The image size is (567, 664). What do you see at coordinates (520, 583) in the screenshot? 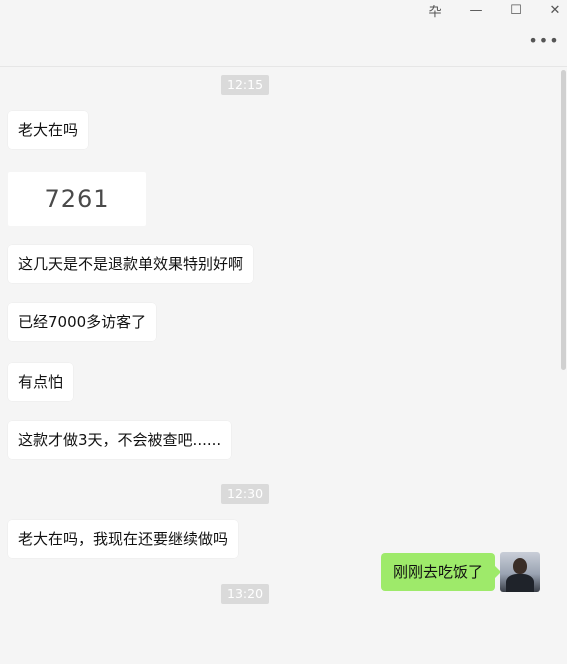
I see `avatar-body` at bounding box center [520, 583].